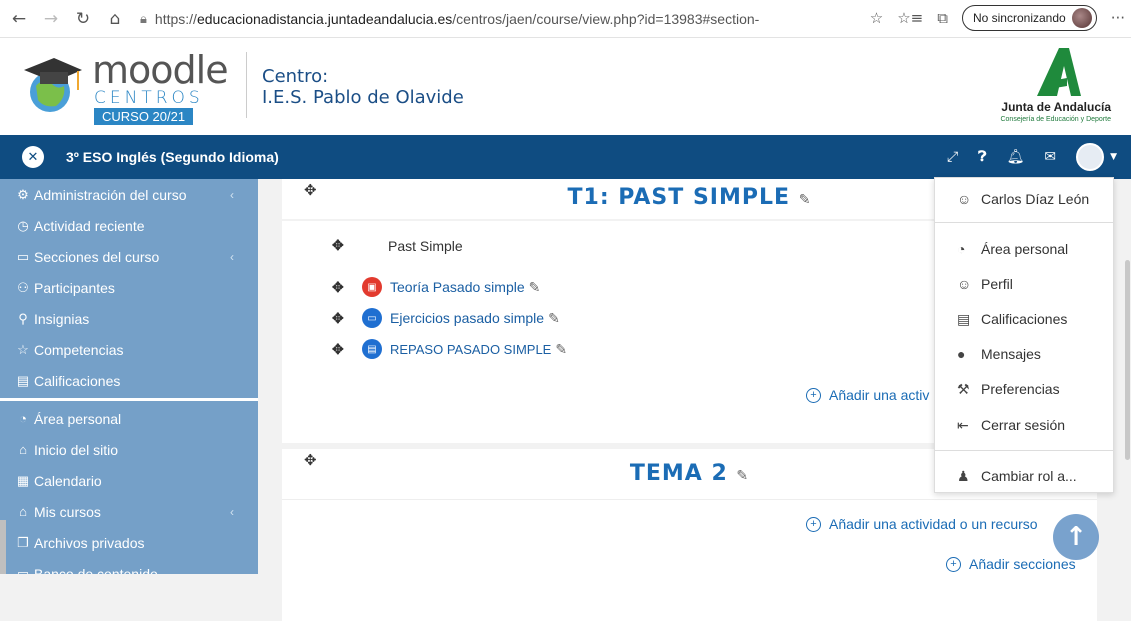 The width and height of the screenshot is (1131, 621). Describe the element at coordinates (952, 157) in the screenshot. I see `expand-icon: ⤢` at that location.